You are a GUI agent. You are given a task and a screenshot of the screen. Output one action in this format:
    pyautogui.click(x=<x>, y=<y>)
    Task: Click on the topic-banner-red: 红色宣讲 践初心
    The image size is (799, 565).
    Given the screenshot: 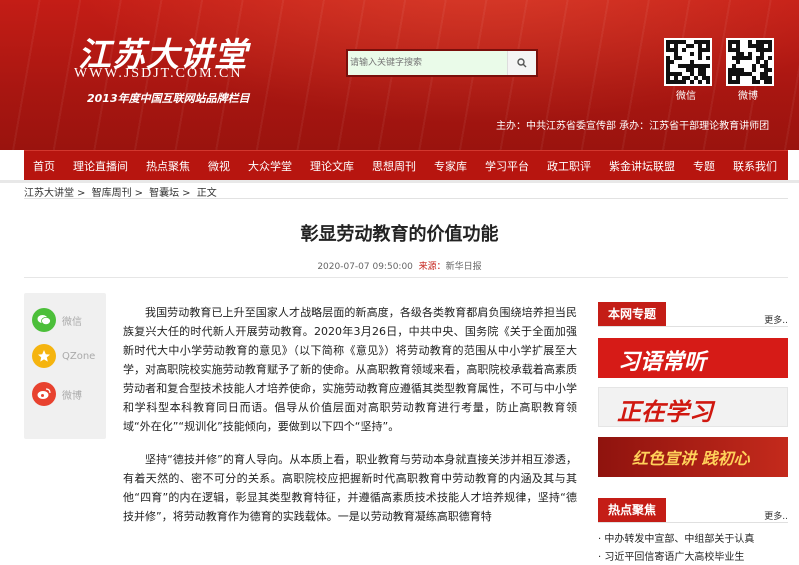 What is the action you would take?
    pyautogui.click(x=693, y=457)
    